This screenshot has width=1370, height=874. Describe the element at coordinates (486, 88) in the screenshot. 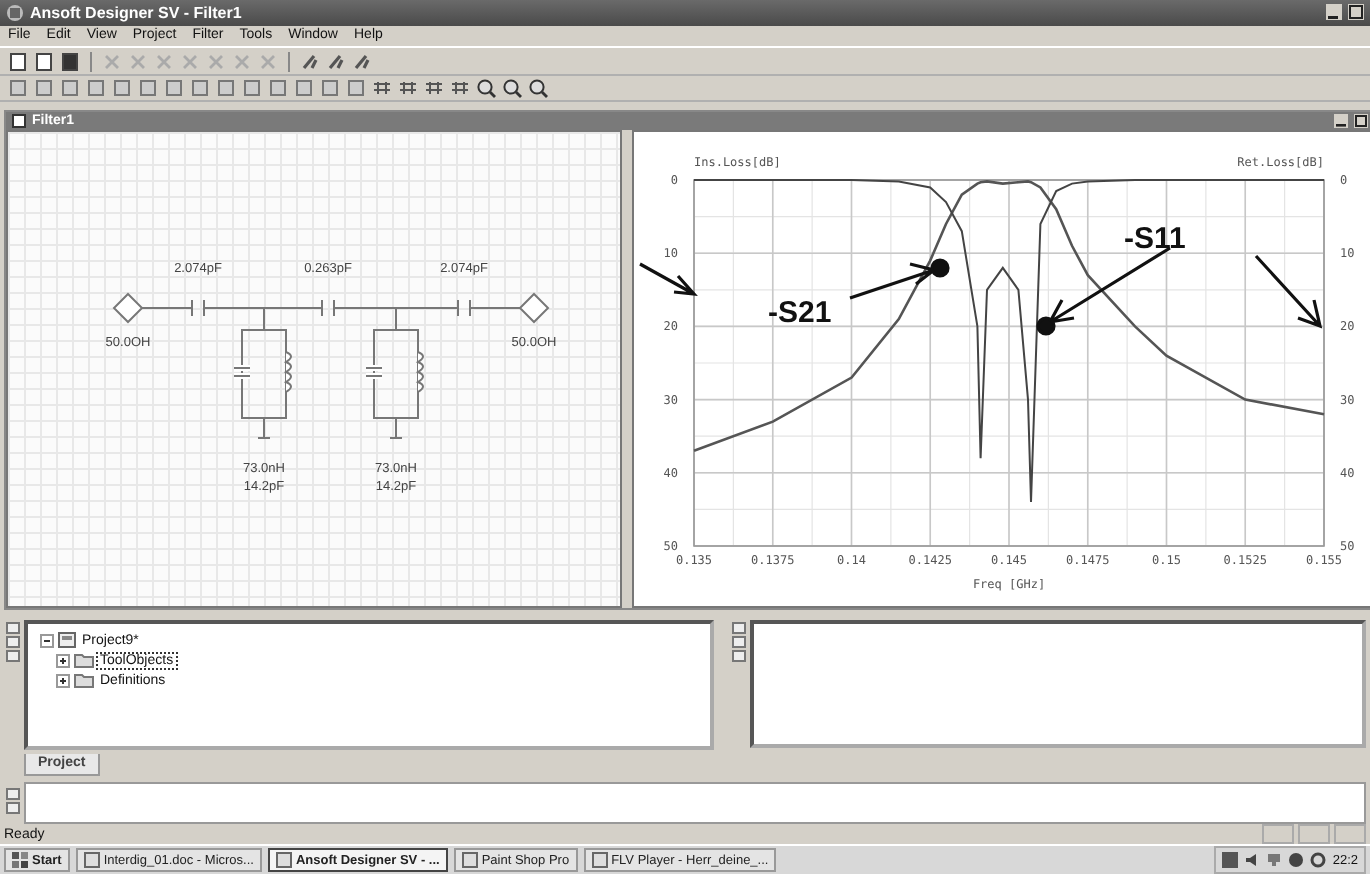

I see `zoom-in-icon` at that location.